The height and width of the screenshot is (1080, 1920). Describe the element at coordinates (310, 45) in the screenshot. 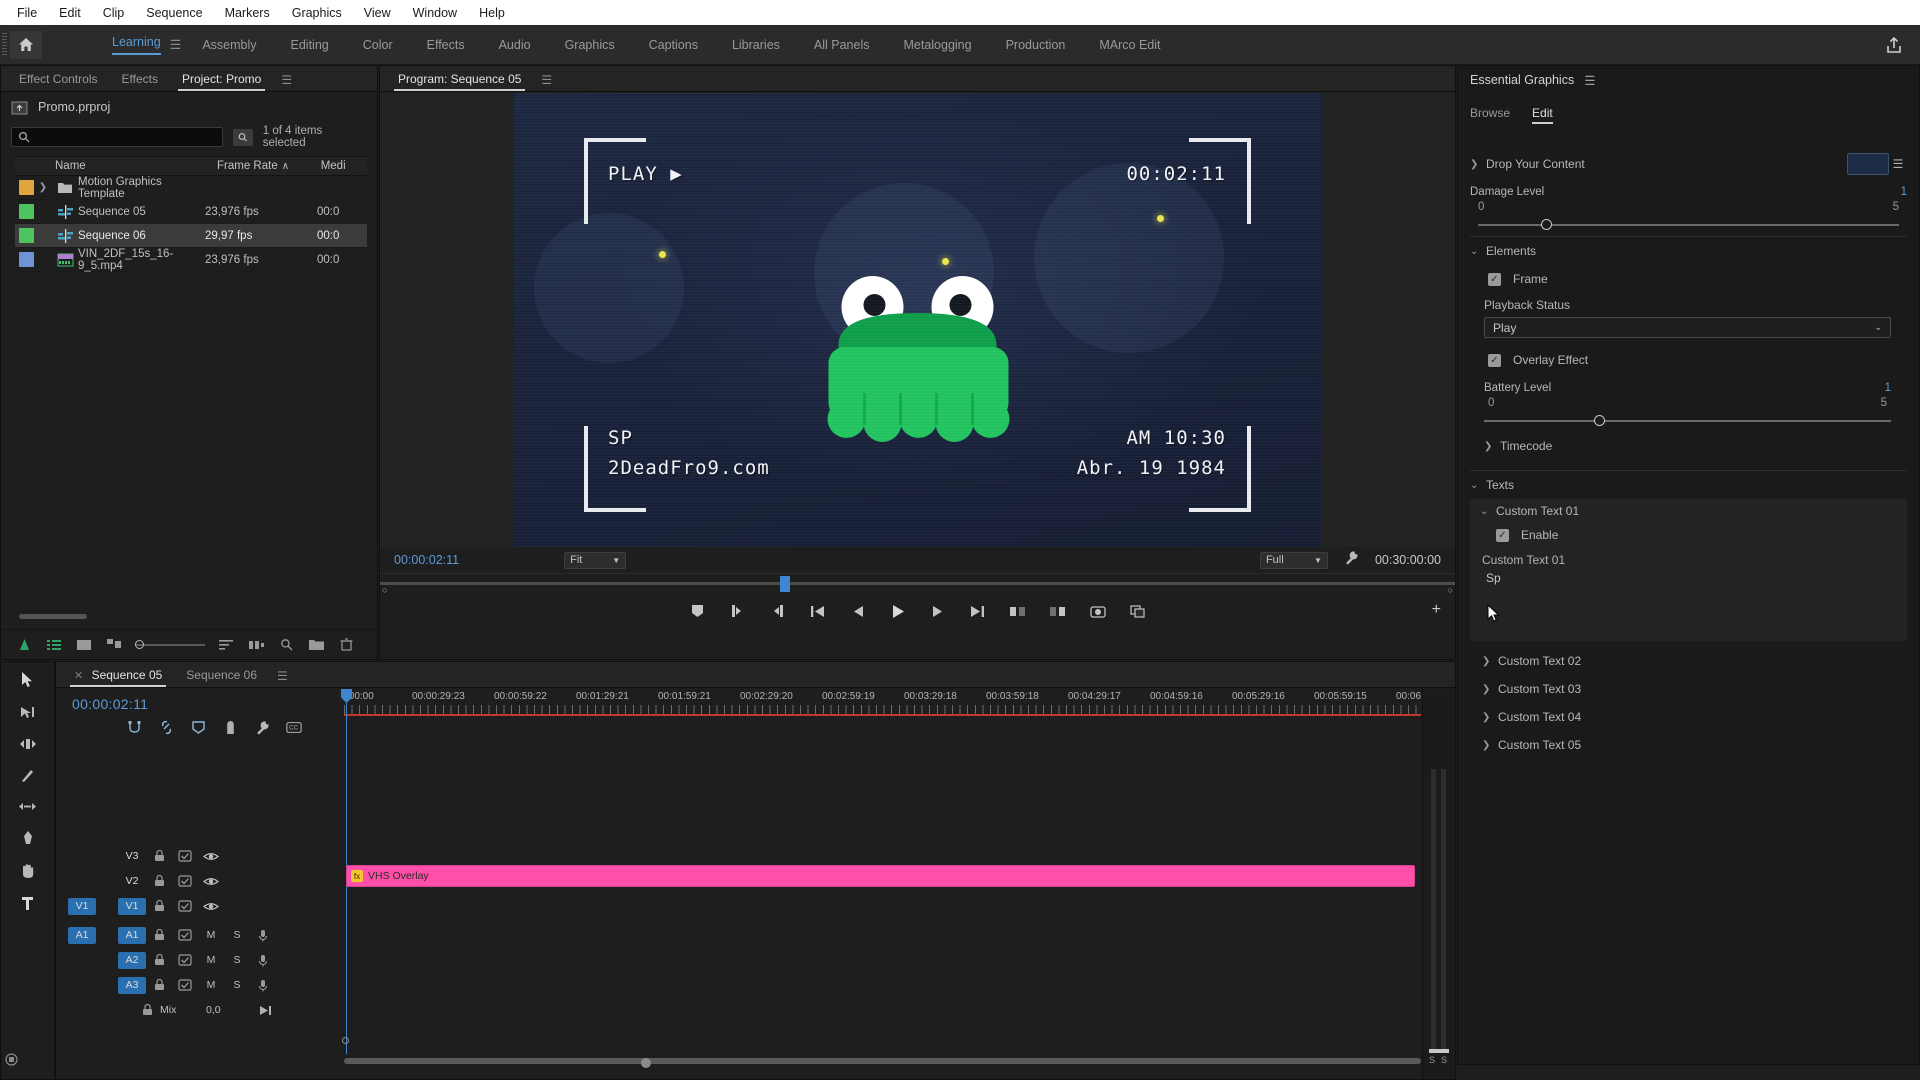

I see `workspace-tab-editing: Editing` at that location.